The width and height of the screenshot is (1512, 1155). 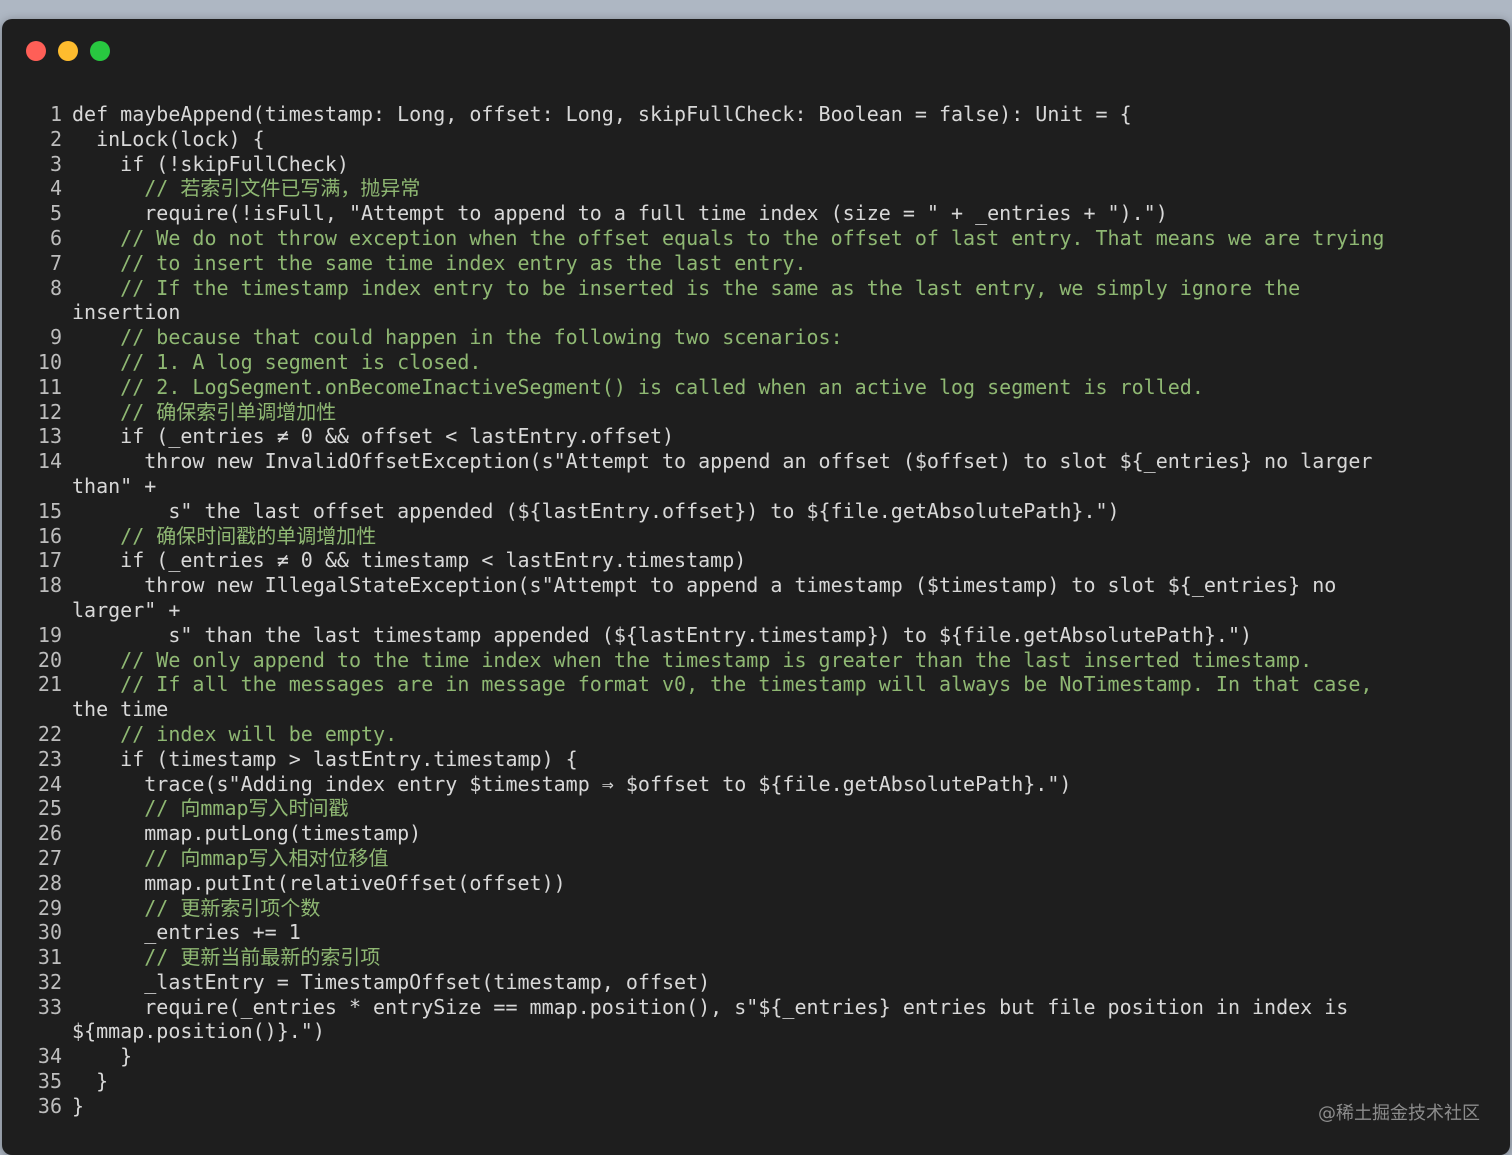 I want to click on line-number: 30, so click(x=49, y=932).